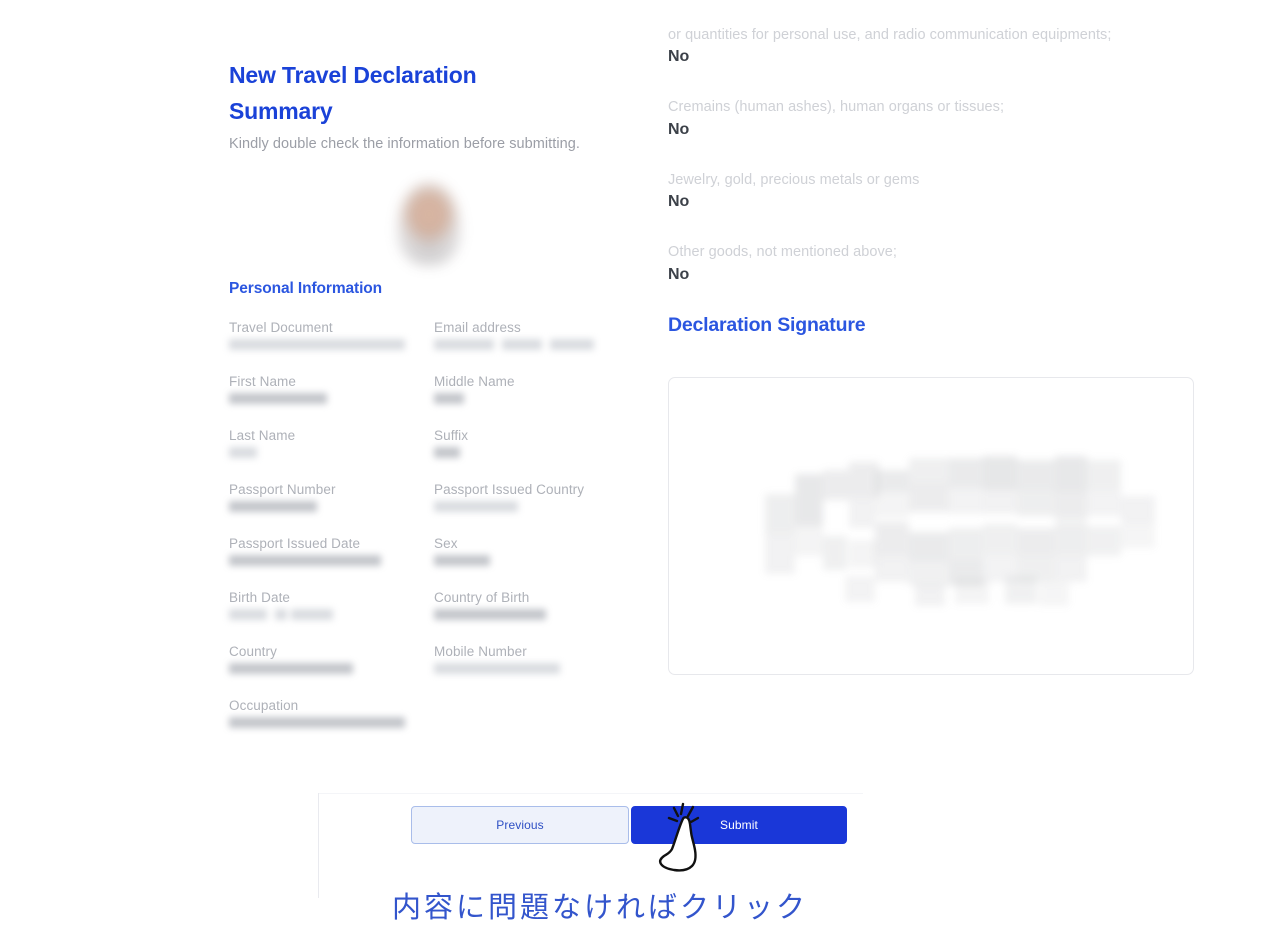  I want to click on field-label: Country of Birth, so click(482, 598).